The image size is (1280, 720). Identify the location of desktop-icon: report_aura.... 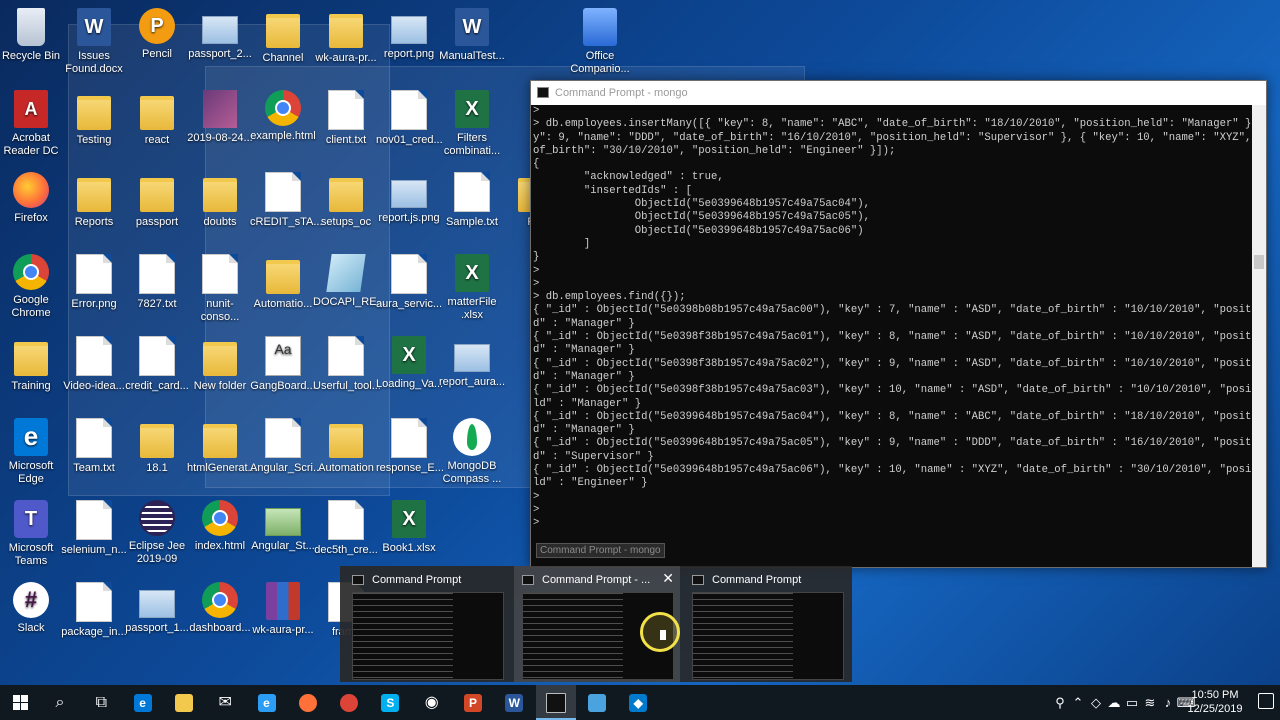
(472, 371).